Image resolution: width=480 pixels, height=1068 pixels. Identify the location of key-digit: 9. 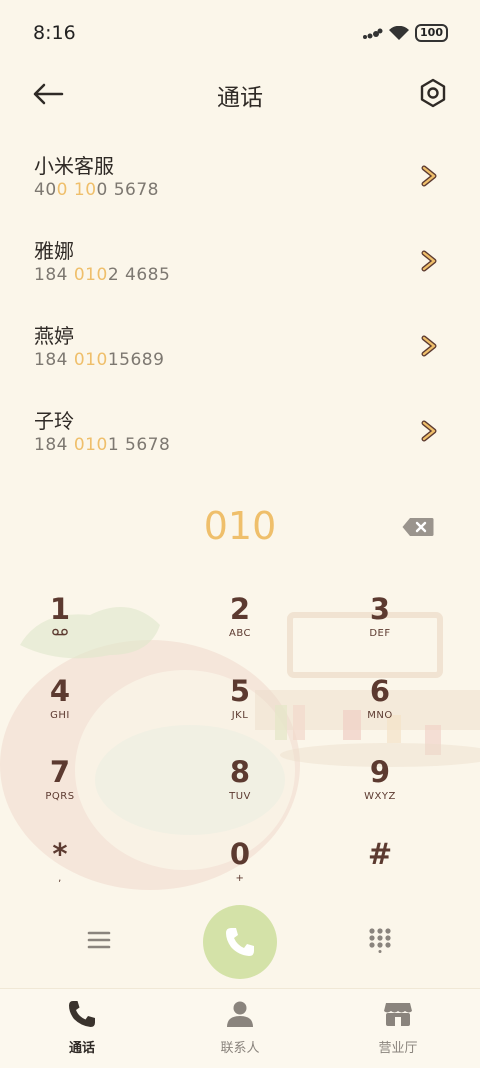
(380, 772).